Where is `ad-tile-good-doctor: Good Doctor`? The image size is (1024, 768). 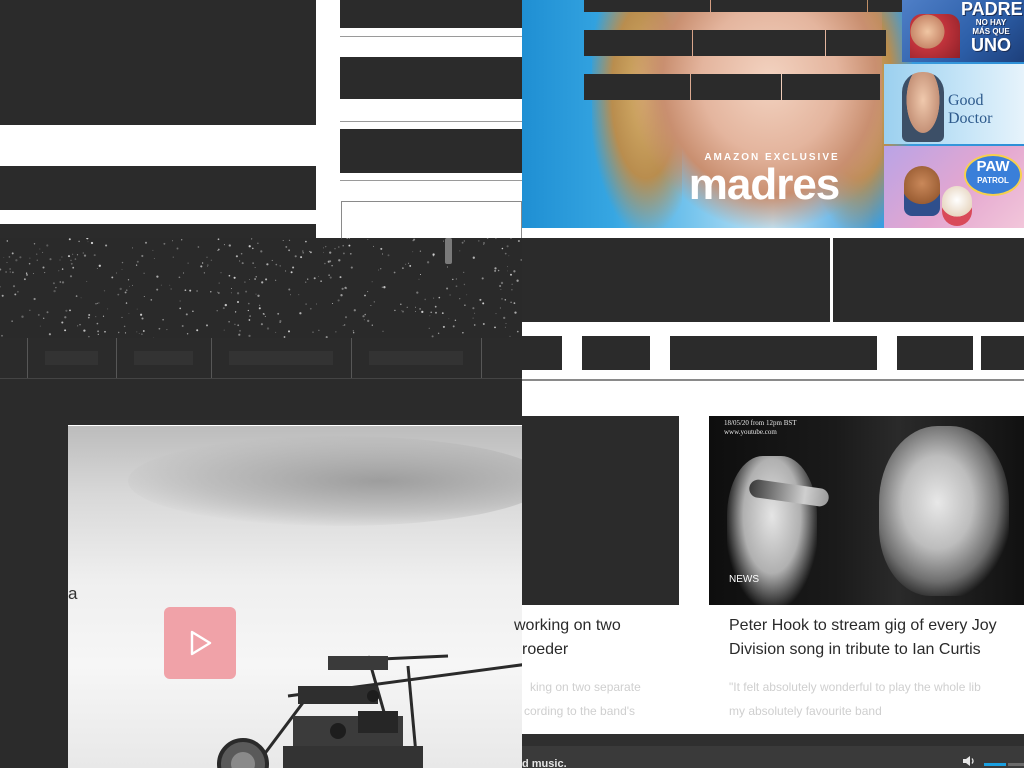 ad-tile-good-doctor: Good Doctor is located at coordinates (954, 104).